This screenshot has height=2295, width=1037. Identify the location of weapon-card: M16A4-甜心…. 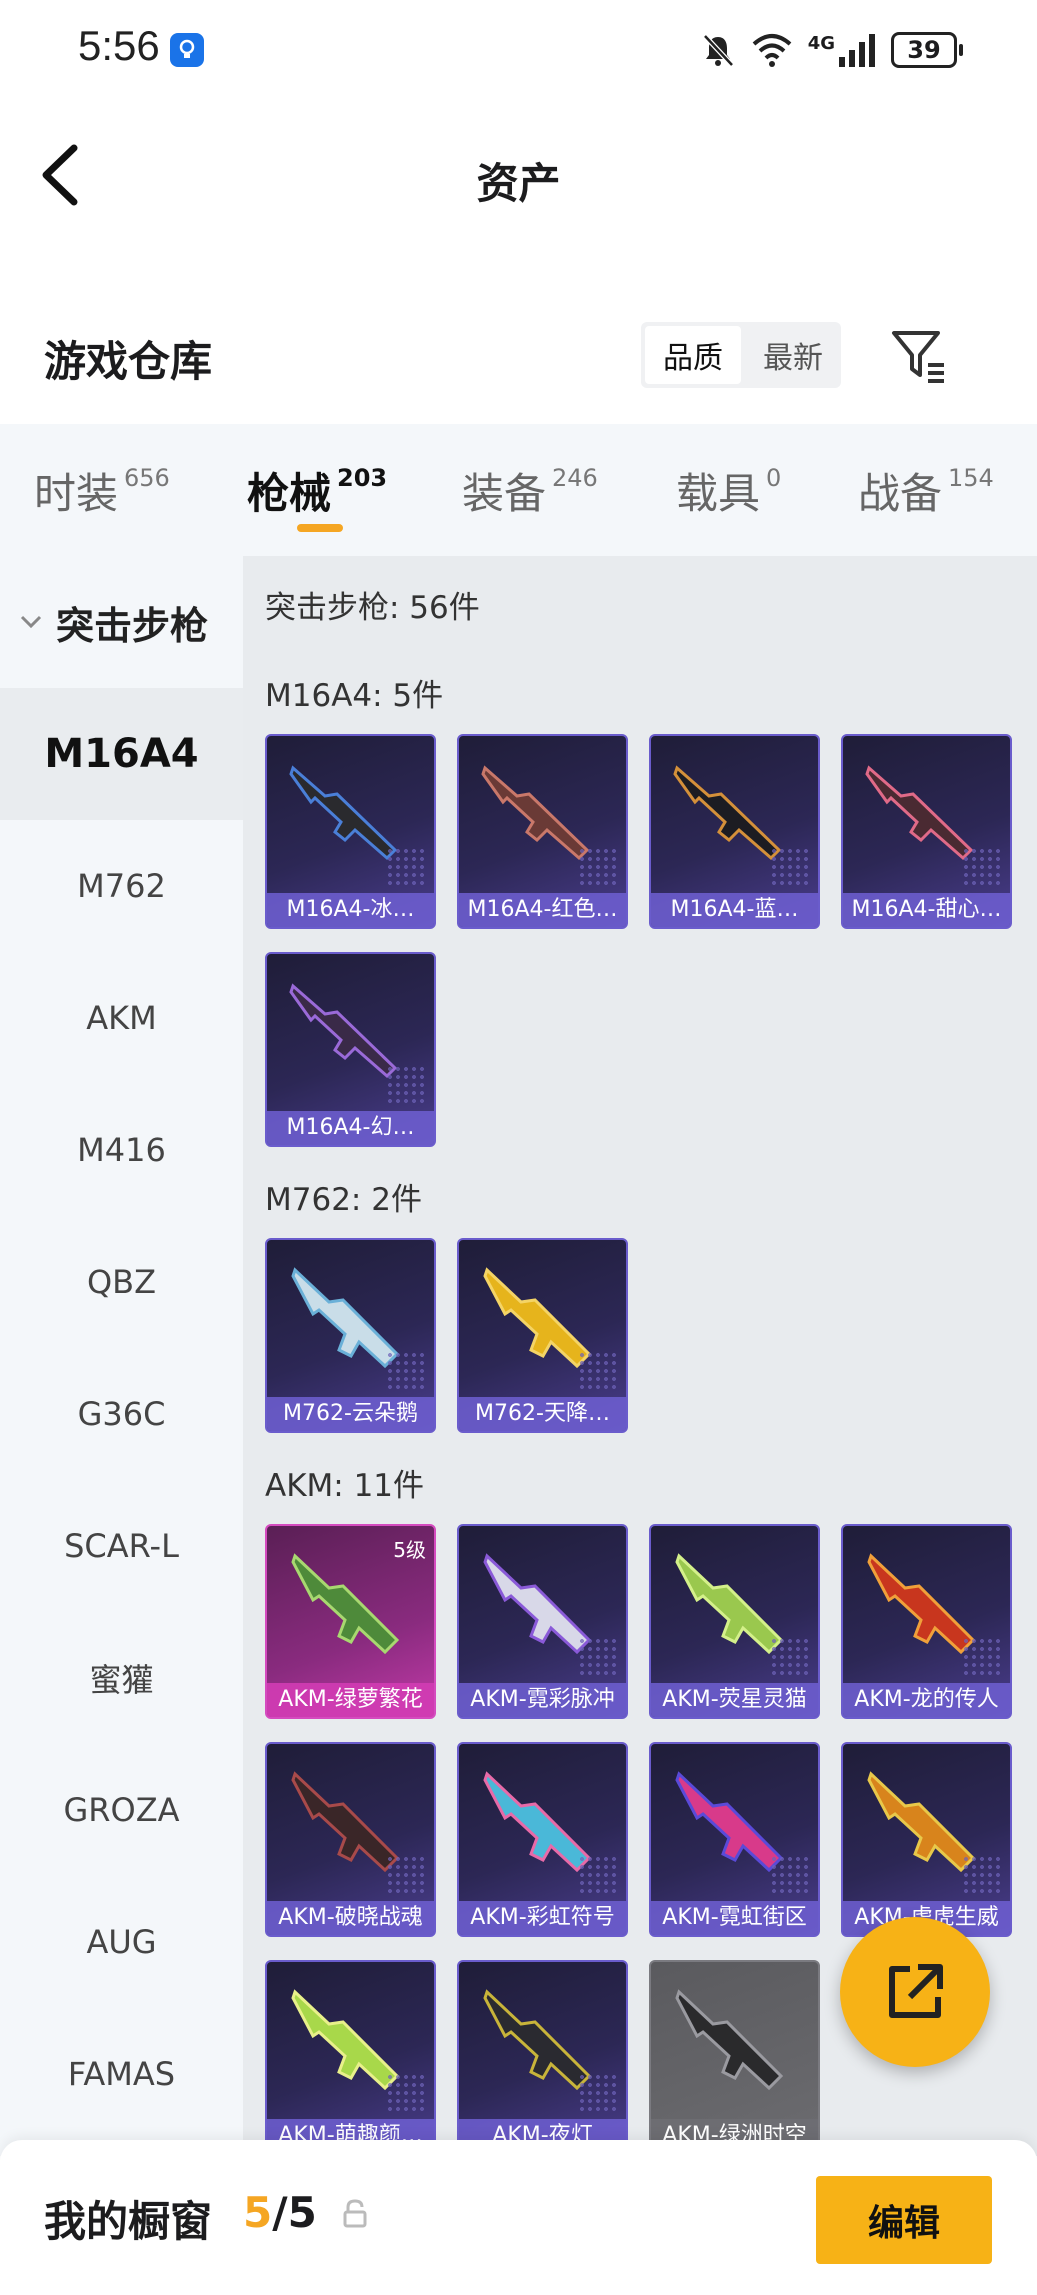
(926, 831).